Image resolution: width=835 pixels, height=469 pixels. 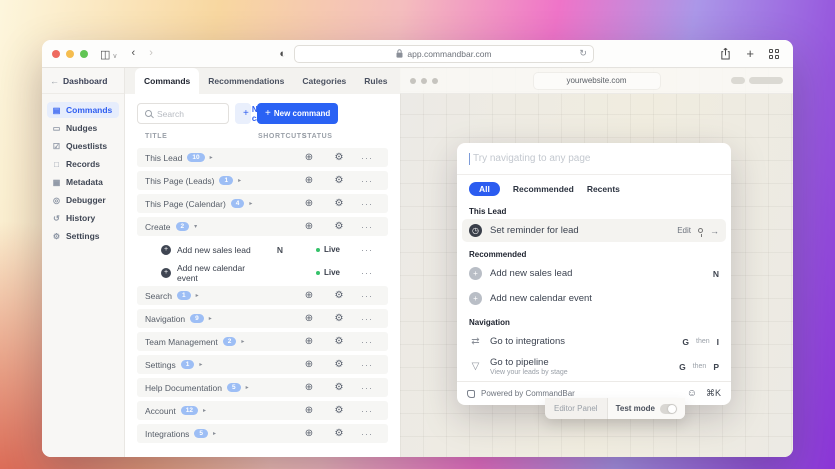 I want to click on editor-panel-tab: Editor Panel, so click(x=576, y=408).